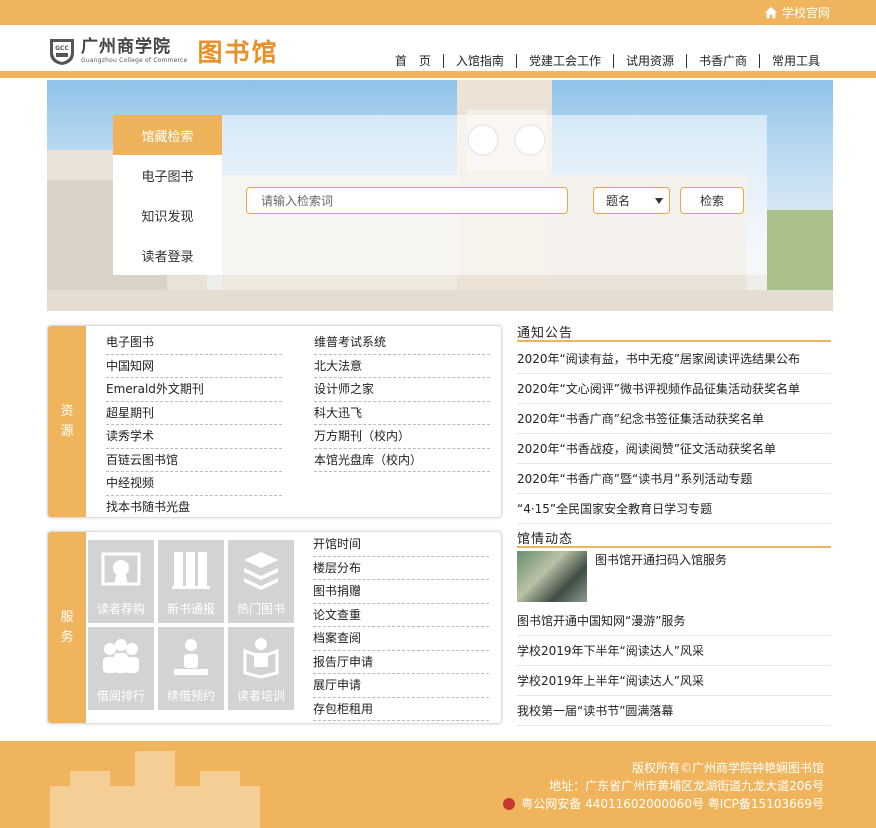 This screenshot has height=828, width=876. I want to click on tile-new-books: 新书通报, so click(191, 581).